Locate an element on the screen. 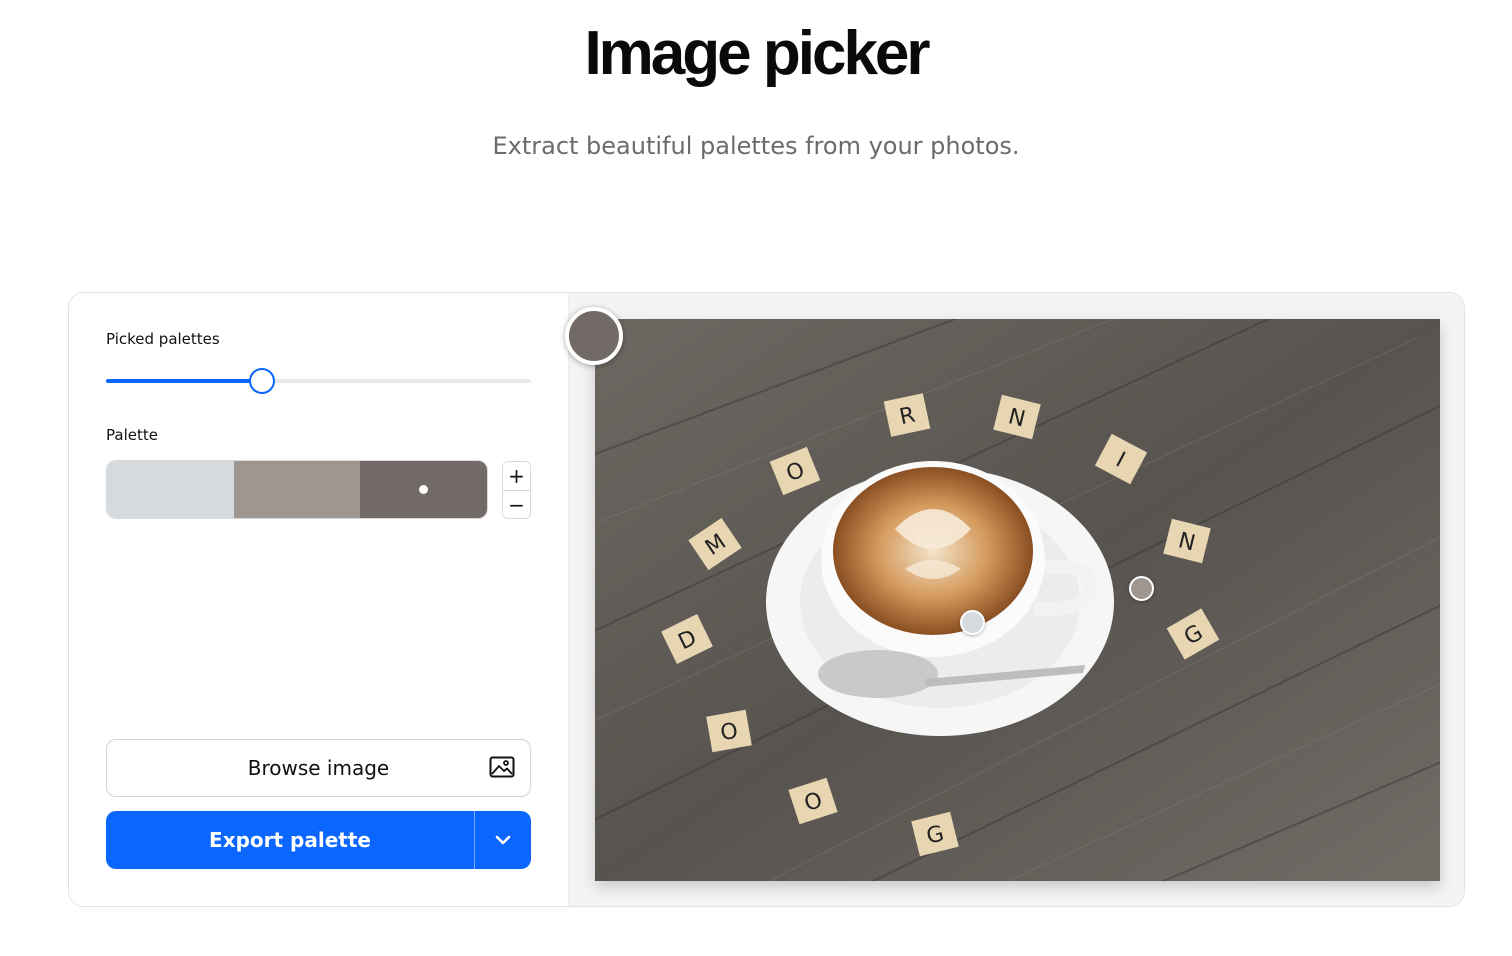 The width and height of the screenshot is (1512, 956). palette-swatches is located at coordinates (297, 489).